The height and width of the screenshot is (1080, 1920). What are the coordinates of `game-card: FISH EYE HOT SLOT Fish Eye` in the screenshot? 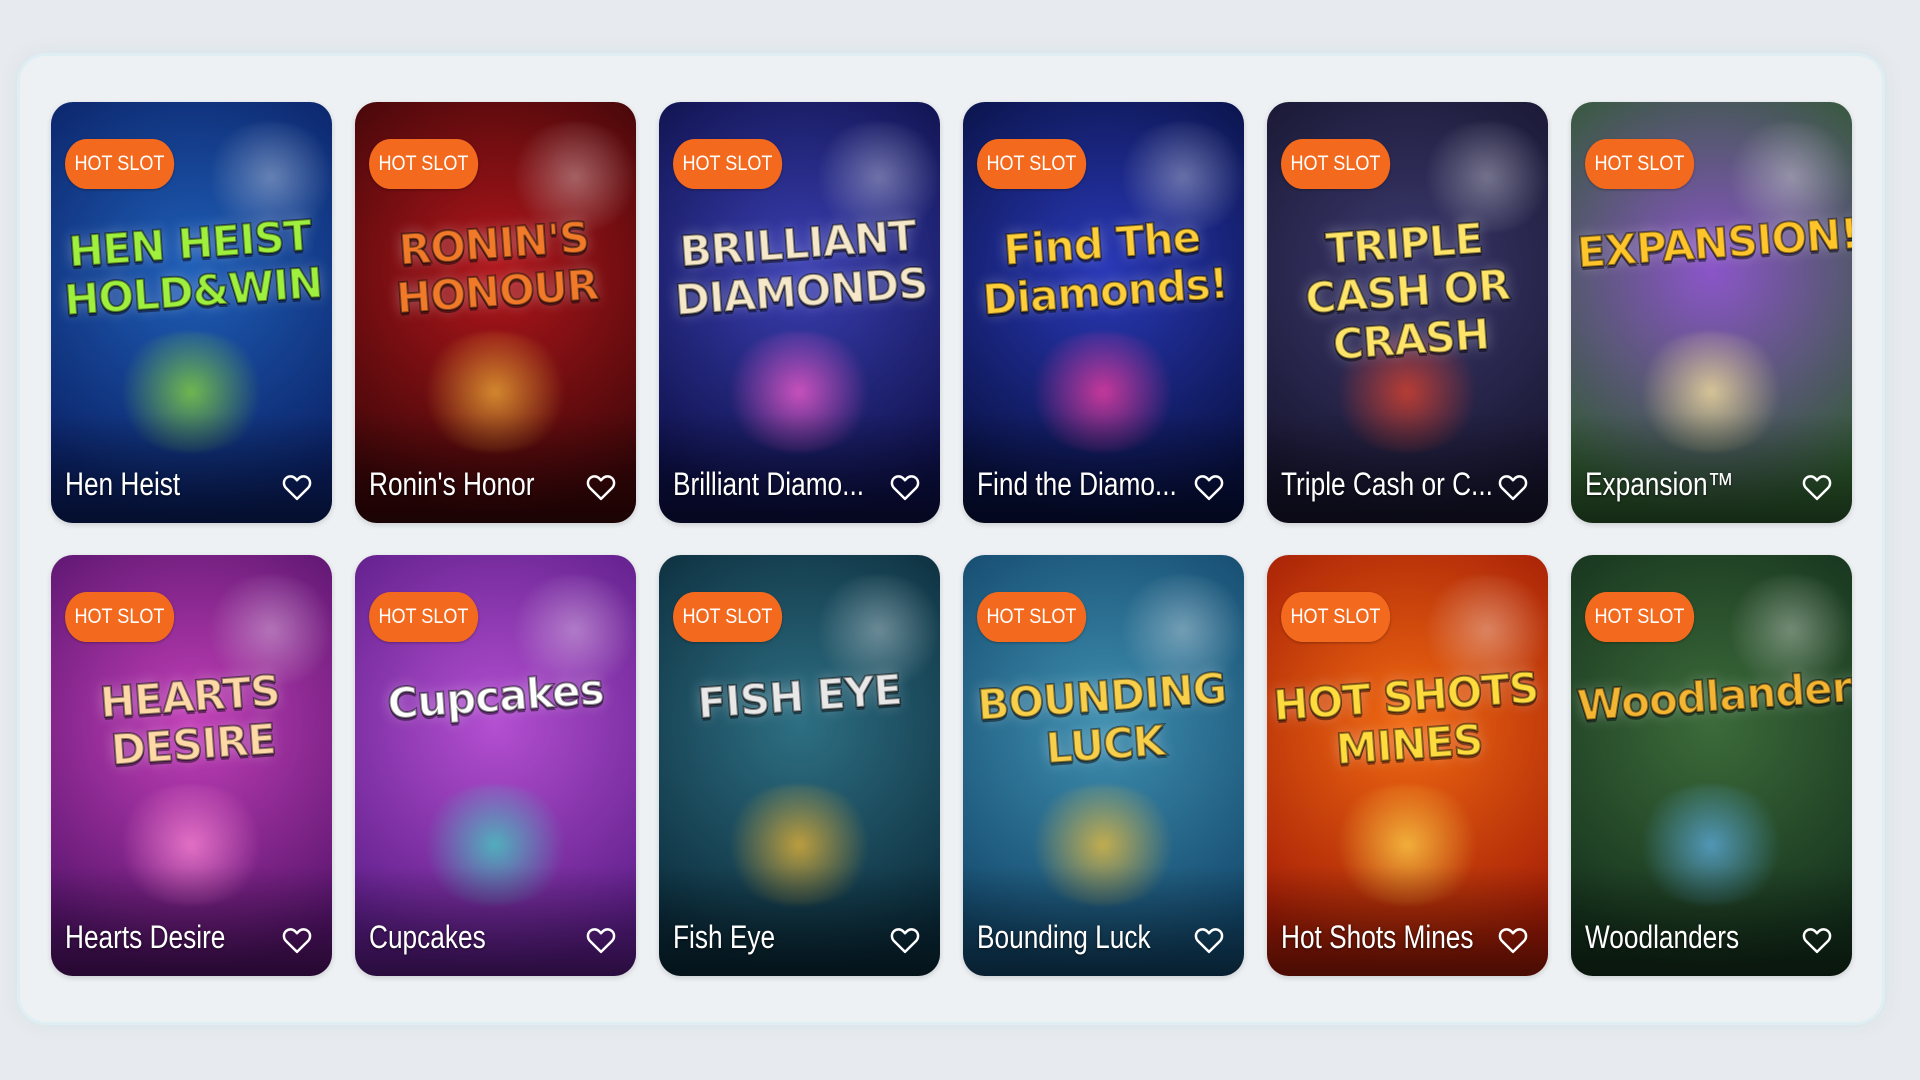 It's located at (799, 765).